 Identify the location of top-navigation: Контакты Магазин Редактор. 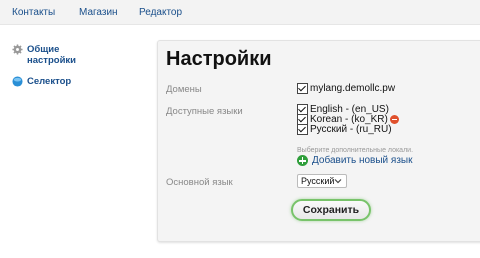
(240, 12).